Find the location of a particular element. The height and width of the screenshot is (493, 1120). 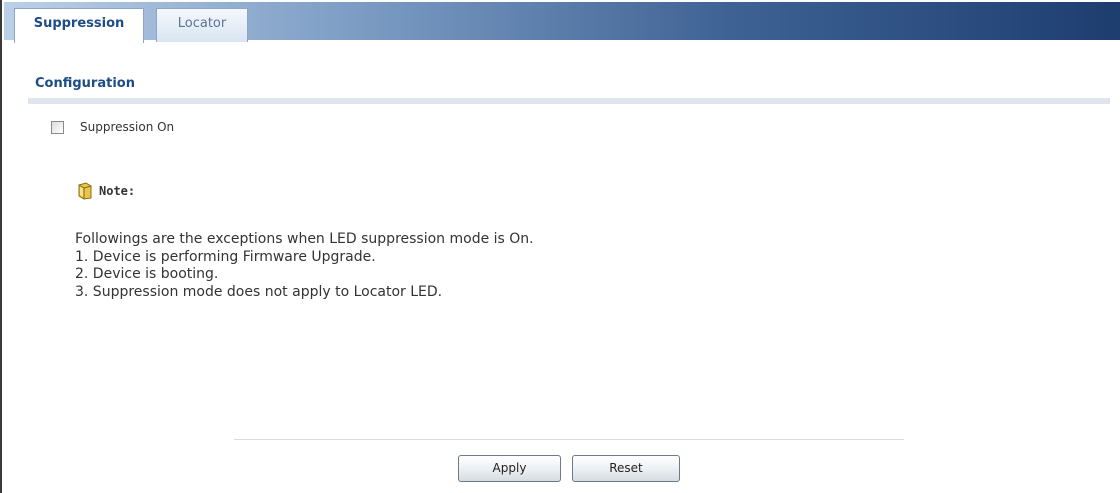

suppression-on-row: Suppression On is located at coordinates (112, 127).